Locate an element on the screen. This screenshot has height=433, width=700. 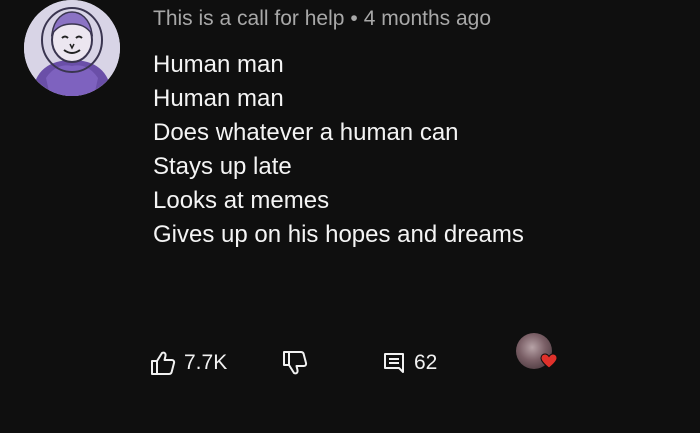
comment-icon is located at coordinates (394, 363).